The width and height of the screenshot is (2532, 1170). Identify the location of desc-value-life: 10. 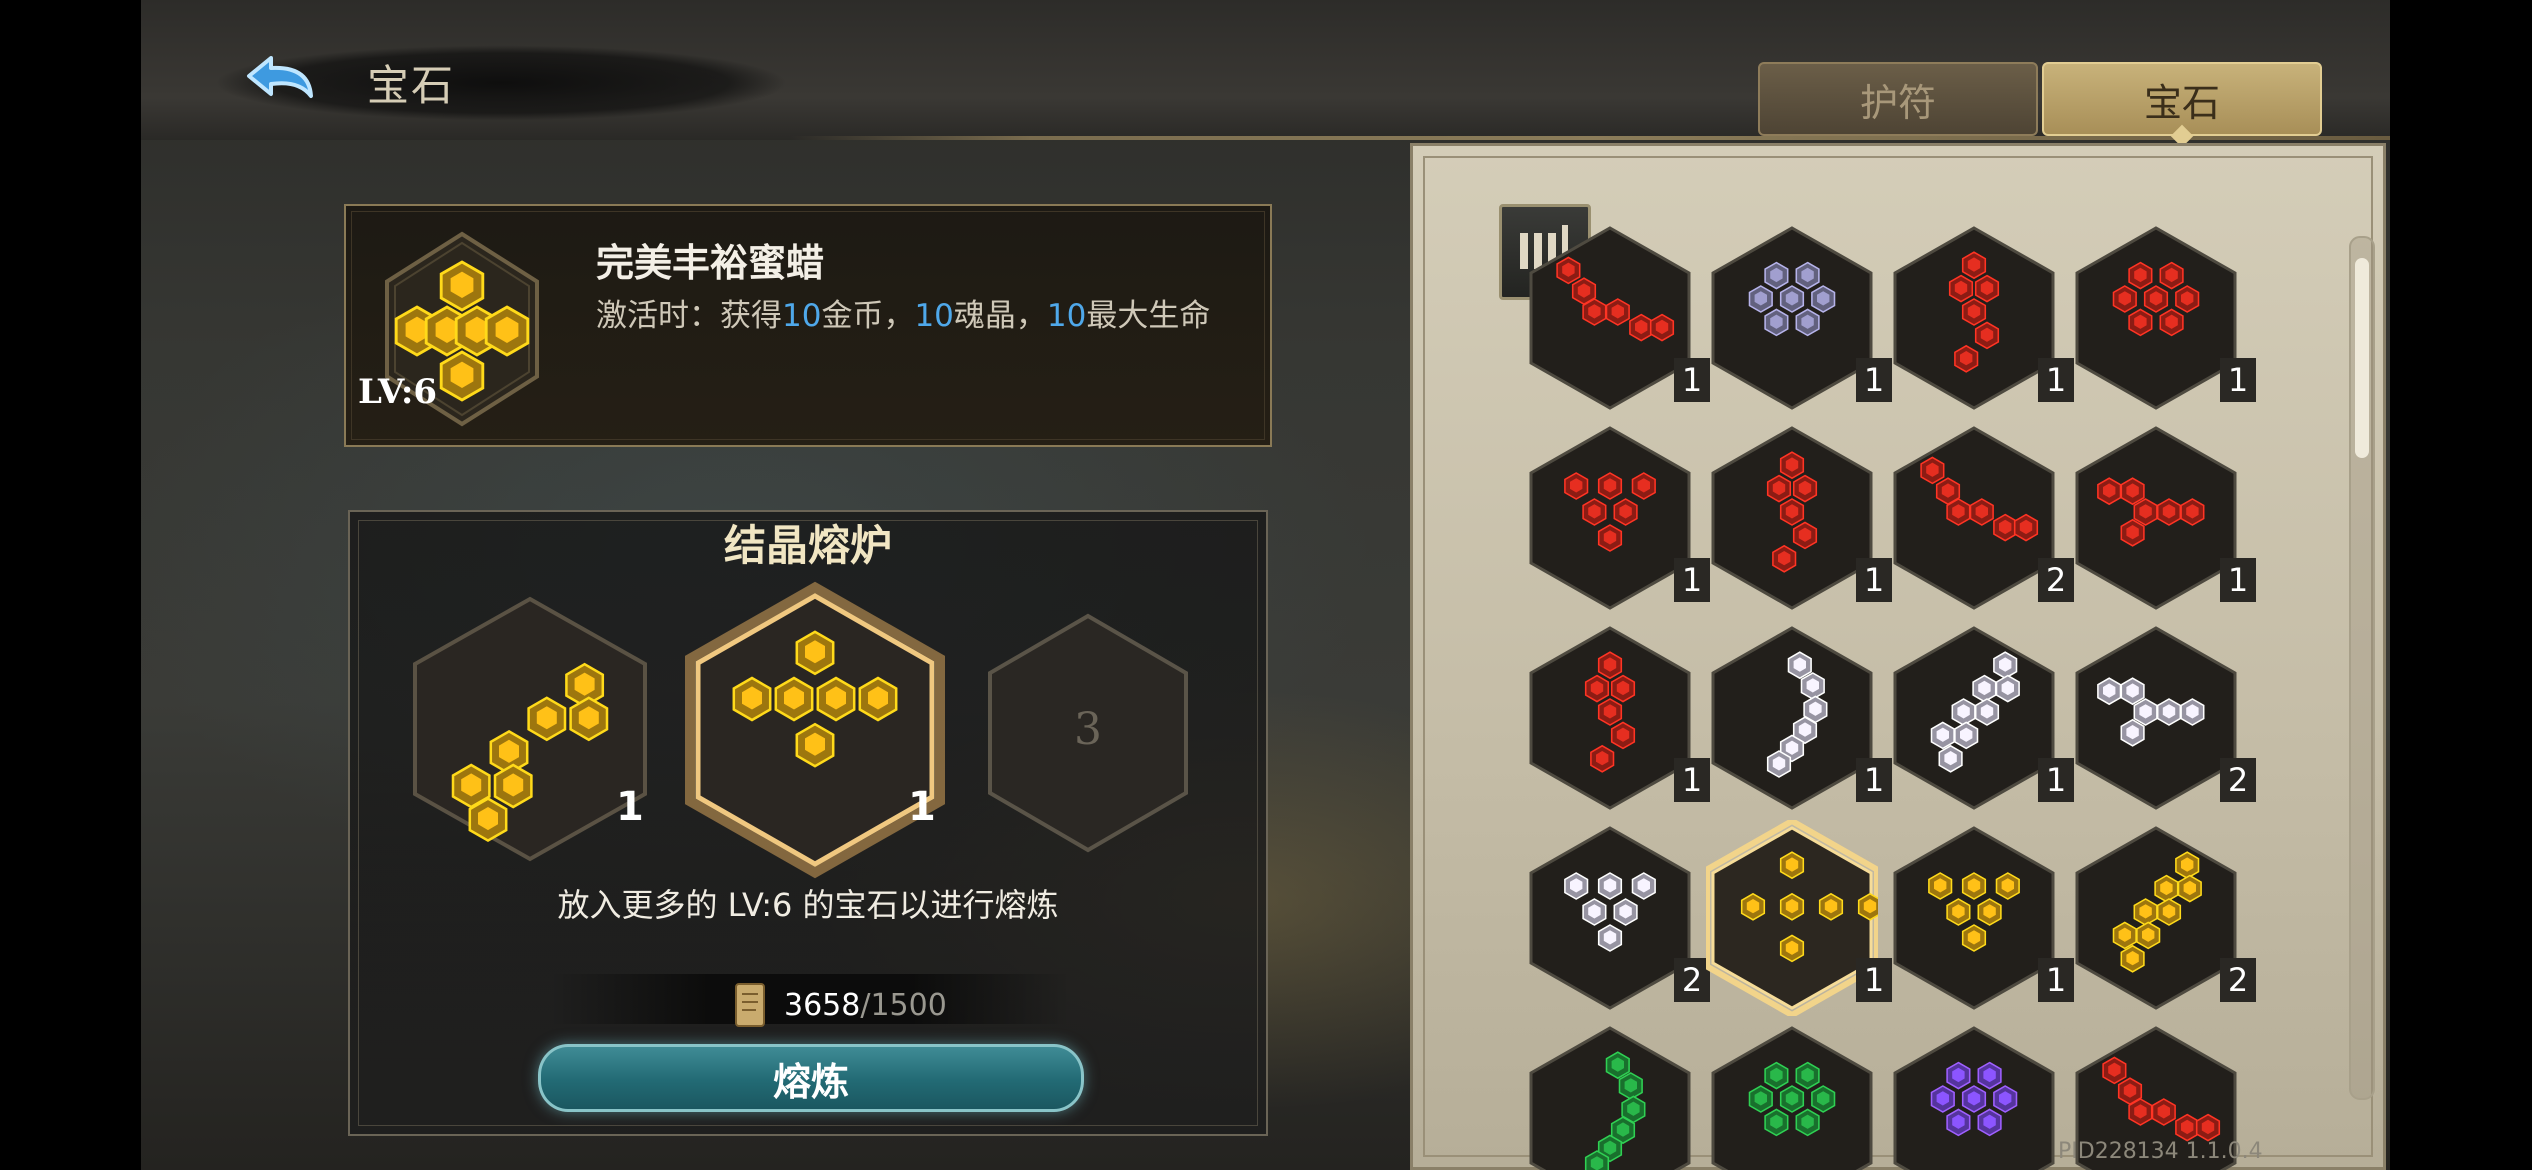
(1066, 316).